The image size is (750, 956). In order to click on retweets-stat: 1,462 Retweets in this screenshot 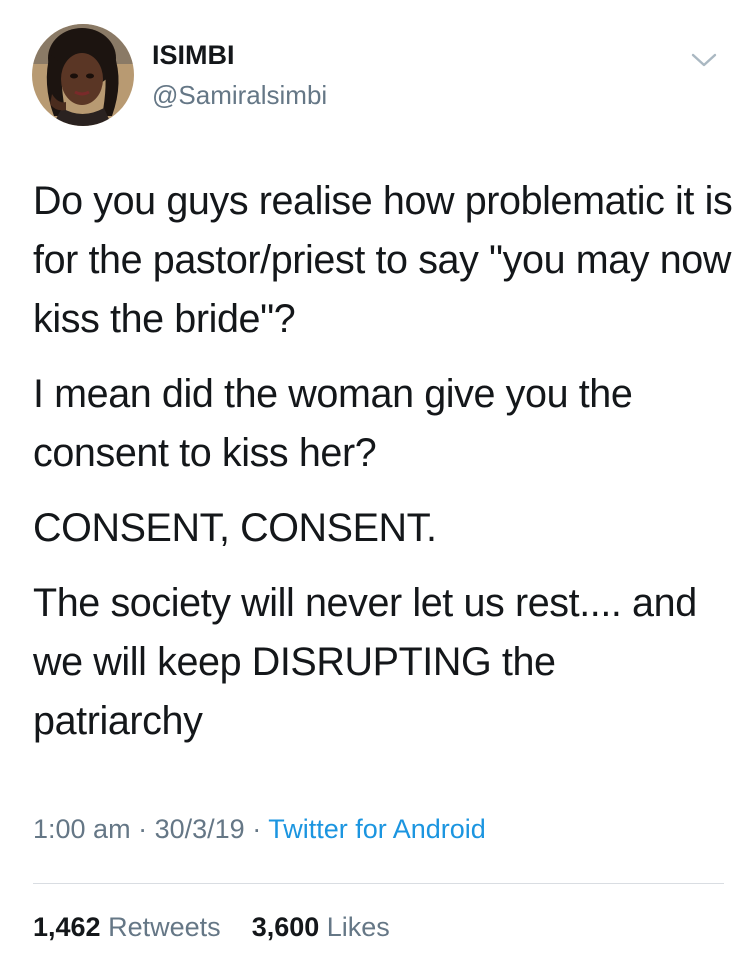, I will do `click(130, 927)`.